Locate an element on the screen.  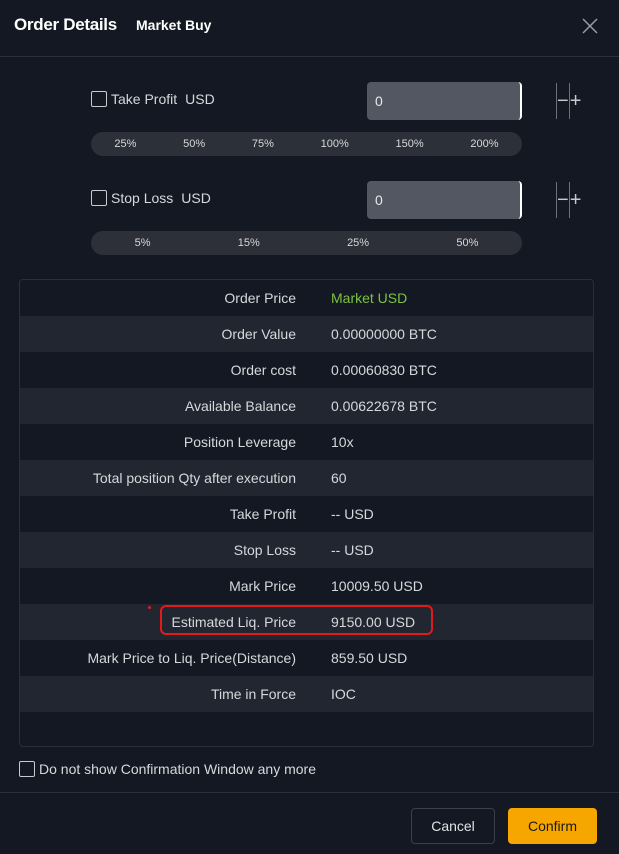
detail-label: Take Profit is located at coordinates (262, 514).